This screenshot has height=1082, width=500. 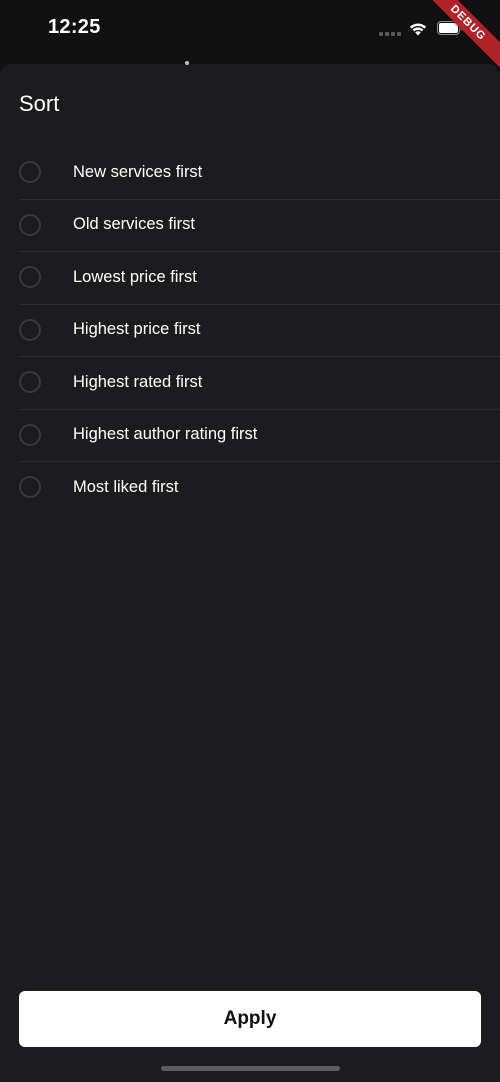 What do you see at coordinates (250, 172) in the screenshot?
I see `sort-option-new-services: New services first` at bounding box center [250, 172].